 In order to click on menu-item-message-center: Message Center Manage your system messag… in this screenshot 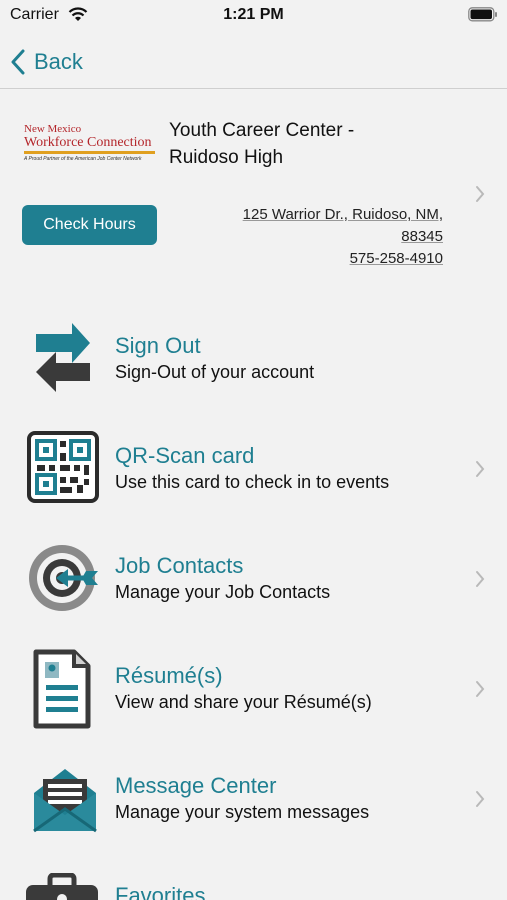, I will do `click(253, 800)`.